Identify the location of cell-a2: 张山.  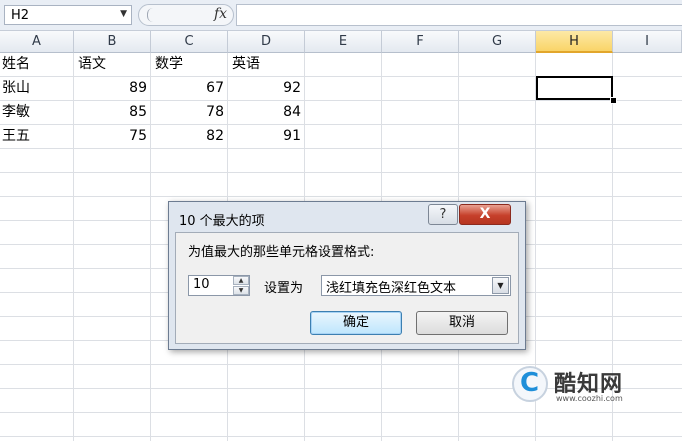
(37, 88).